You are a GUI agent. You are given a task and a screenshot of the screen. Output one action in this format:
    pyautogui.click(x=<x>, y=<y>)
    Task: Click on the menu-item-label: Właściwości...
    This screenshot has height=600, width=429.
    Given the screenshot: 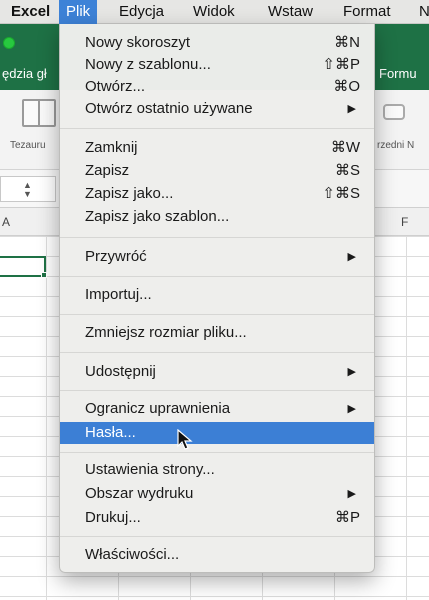 What is the action you would take?
    pyautogui.click(x=132, y=554)
    